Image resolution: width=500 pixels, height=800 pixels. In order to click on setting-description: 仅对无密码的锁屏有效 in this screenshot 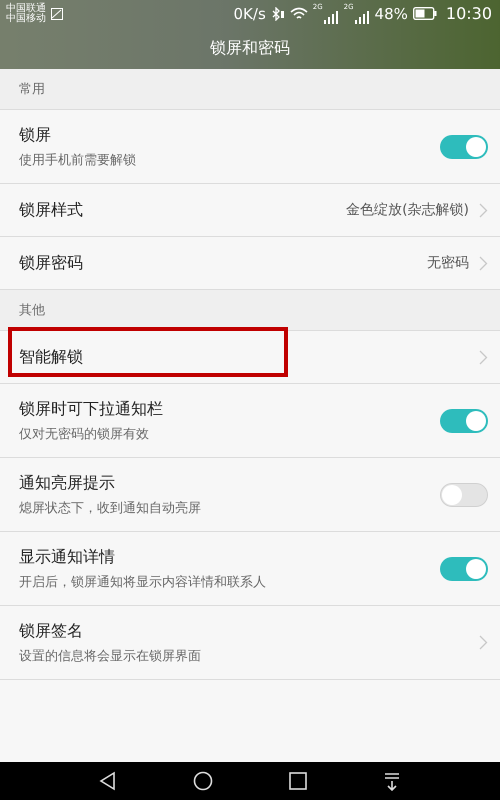, I will do `click(84, 434)`.